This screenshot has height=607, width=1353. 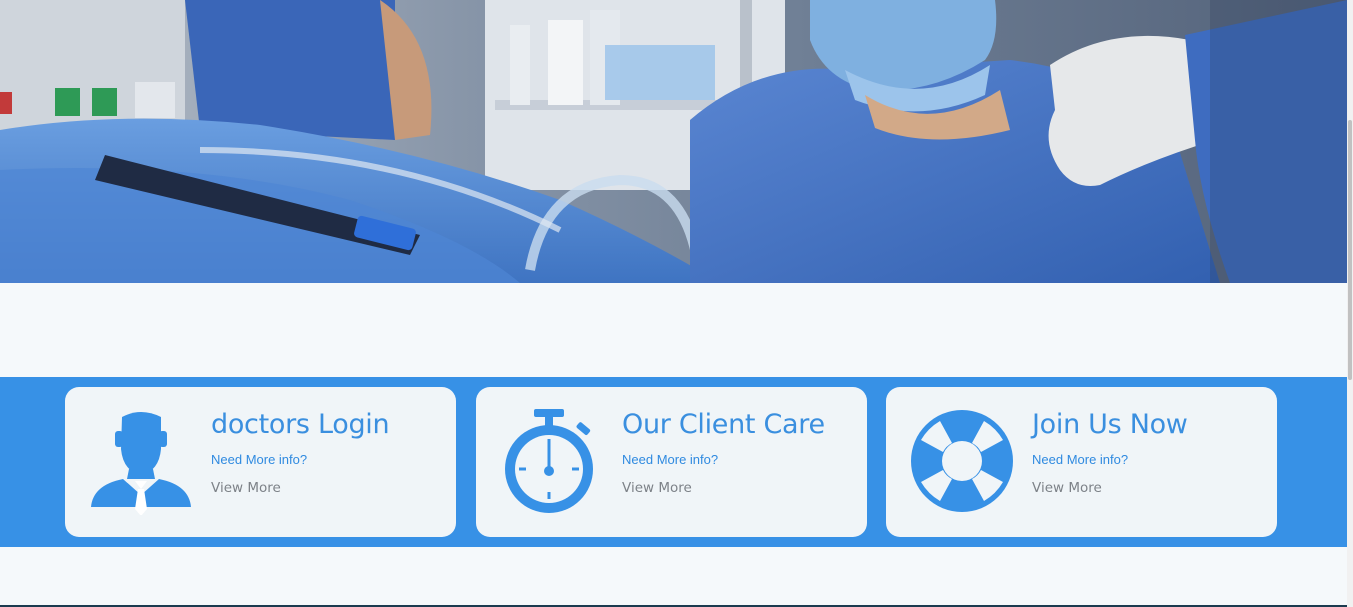 I want to click on stopwatch-icon, so click(x=552, y=462).